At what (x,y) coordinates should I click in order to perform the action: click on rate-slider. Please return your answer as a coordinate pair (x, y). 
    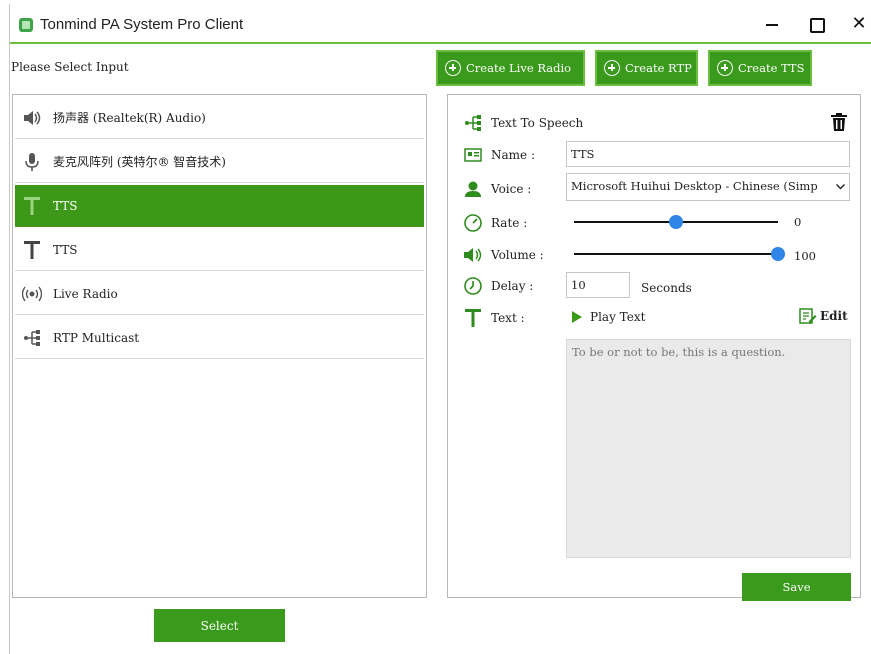
    Looking at the image, I should click on (676, 222).